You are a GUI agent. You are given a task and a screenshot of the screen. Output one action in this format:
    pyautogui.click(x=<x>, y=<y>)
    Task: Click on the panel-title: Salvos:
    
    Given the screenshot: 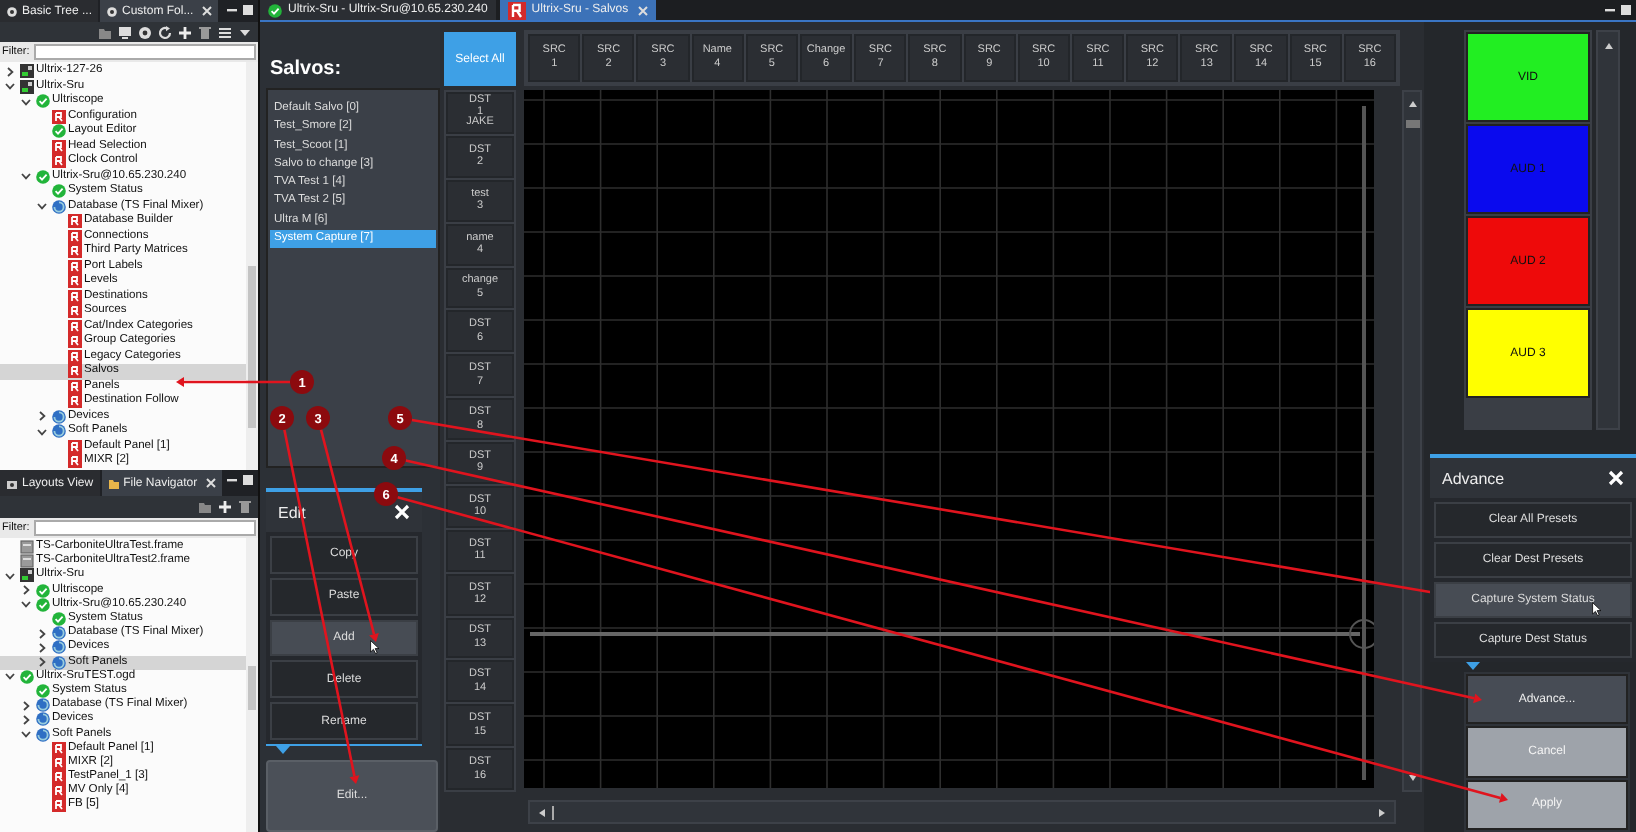 What is the action you would take?
    pyautogui.click(x=307, y=70)
    